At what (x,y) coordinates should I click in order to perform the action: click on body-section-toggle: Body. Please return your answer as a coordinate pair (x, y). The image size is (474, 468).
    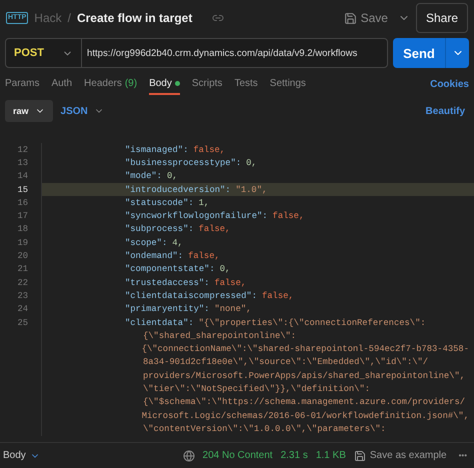
    Looking at the image, I should click on (21, 455).